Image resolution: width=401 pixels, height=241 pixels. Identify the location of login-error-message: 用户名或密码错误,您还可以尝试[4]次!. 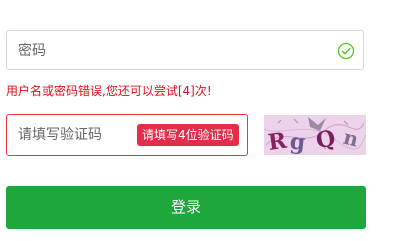
(109, 91).